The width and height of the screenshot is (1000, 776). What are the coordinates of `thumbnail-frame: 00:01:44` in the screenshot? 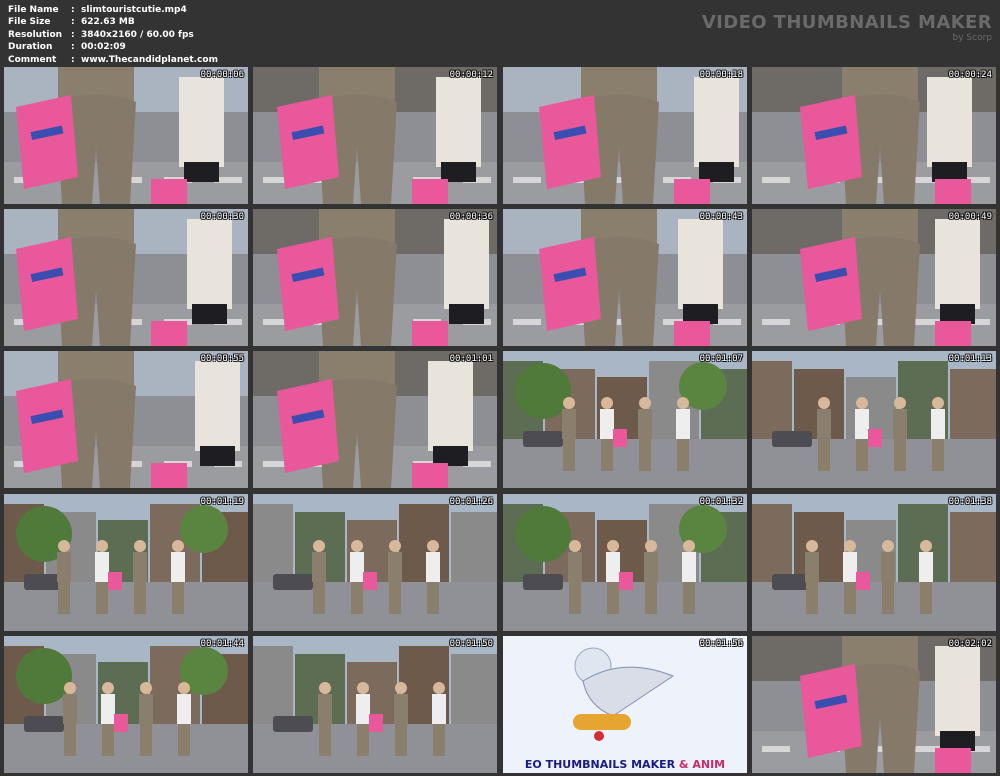 It's located at (126, 704).